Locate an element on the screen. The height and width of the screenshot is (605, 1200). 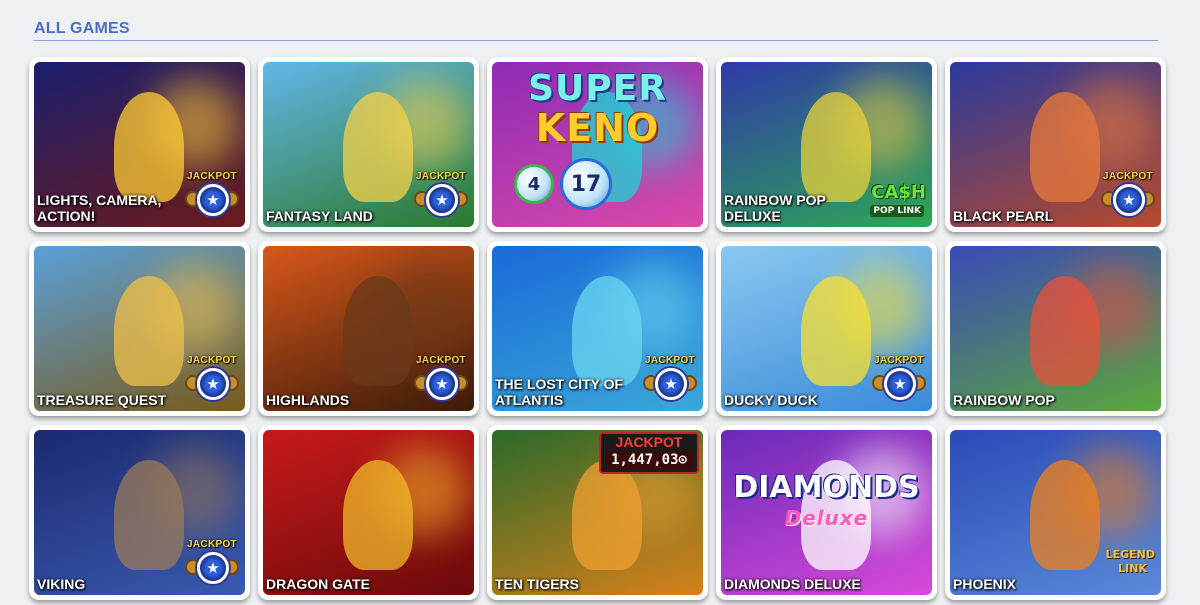
game-tile: LEGEND LINK PHOENIX is located at coordinates (1055, 512).